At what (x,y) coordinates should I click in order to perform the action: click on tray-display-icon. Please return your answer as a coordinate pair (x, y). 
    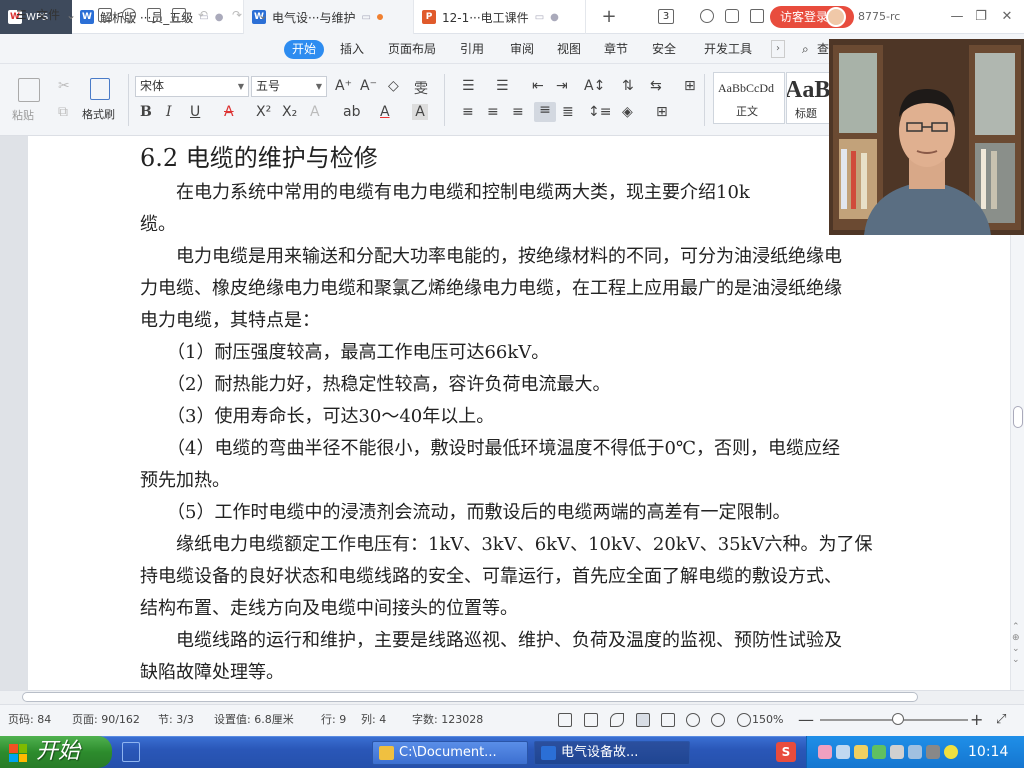
    Looking at the image, I should click on (915, 752).